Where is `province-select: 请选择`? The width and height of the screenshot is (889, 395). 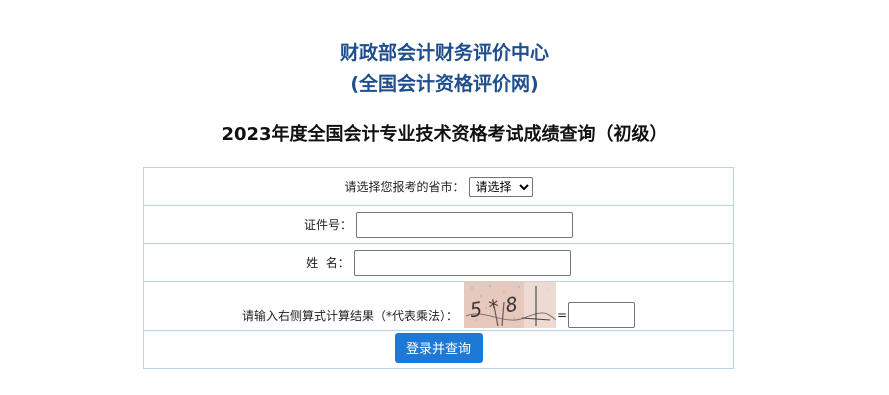 province-select: 请选择 is located at coordinates (500, 186).